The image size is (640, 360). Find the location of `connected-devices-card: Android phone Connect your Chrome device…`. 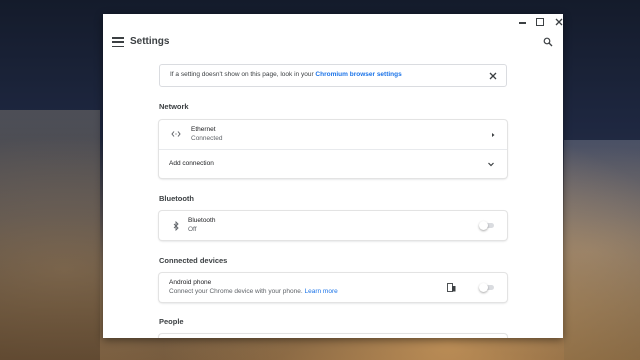

connected-devices-card: Android phone Connect your Chrome device… is located at coordinates (333, 287).